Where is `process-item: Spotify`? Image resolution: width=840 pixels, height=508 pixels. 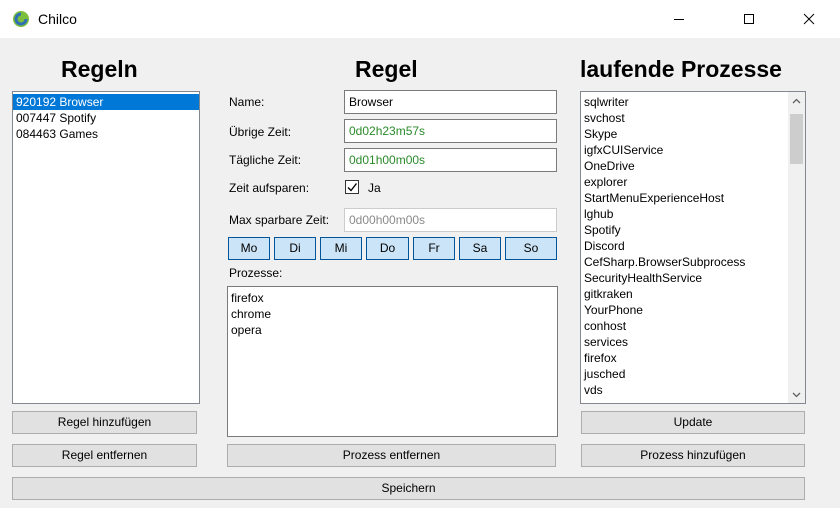 process-item: Spotify is located at coordinates (693, 230).